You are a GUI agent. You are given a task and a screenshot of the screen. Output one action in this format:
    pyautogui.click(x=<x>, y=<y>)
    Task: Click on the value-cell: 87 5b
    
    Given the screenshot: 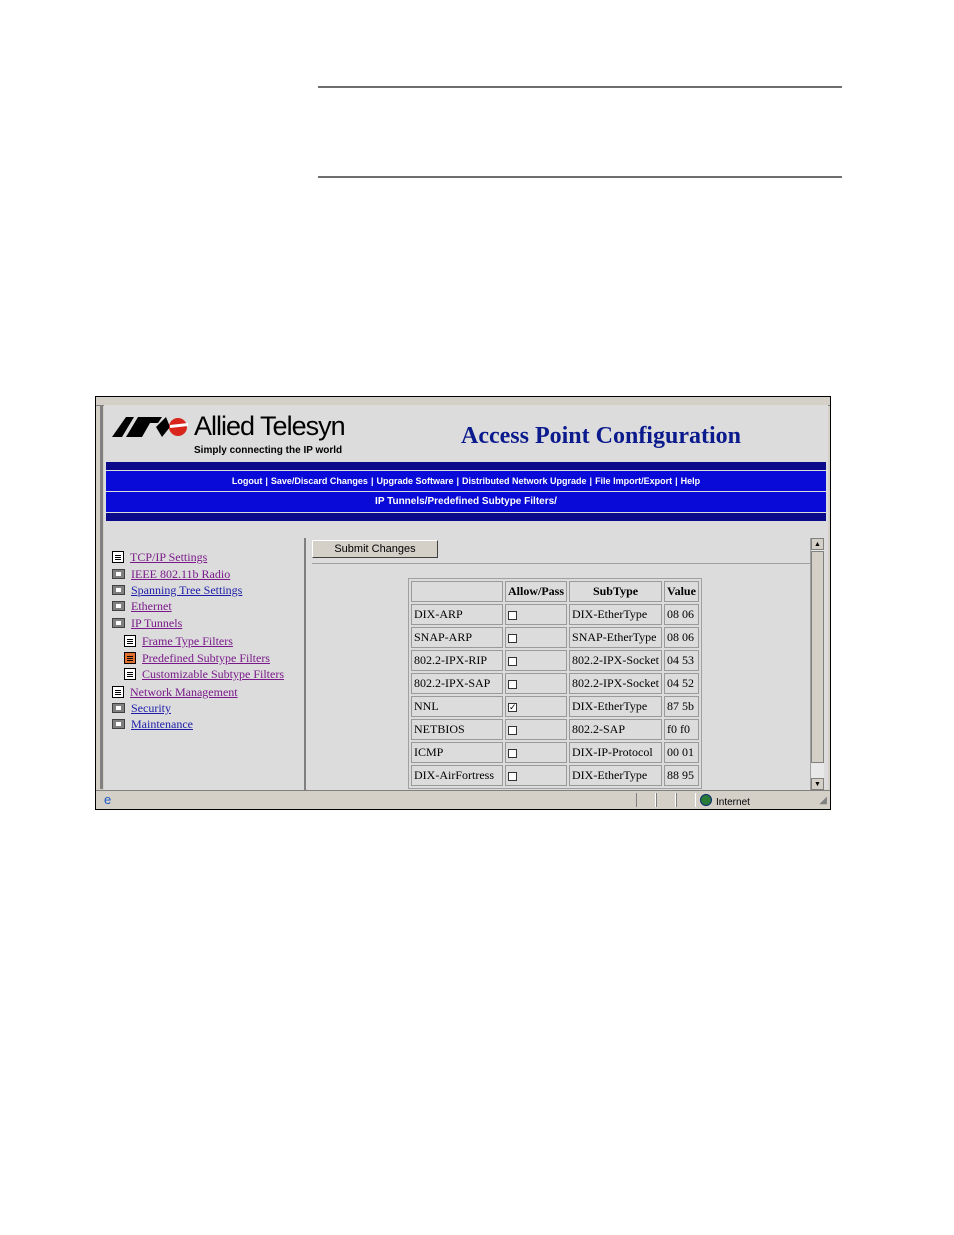 What is the action you would take?
    pyautogui.click(x=681, y=706)
    